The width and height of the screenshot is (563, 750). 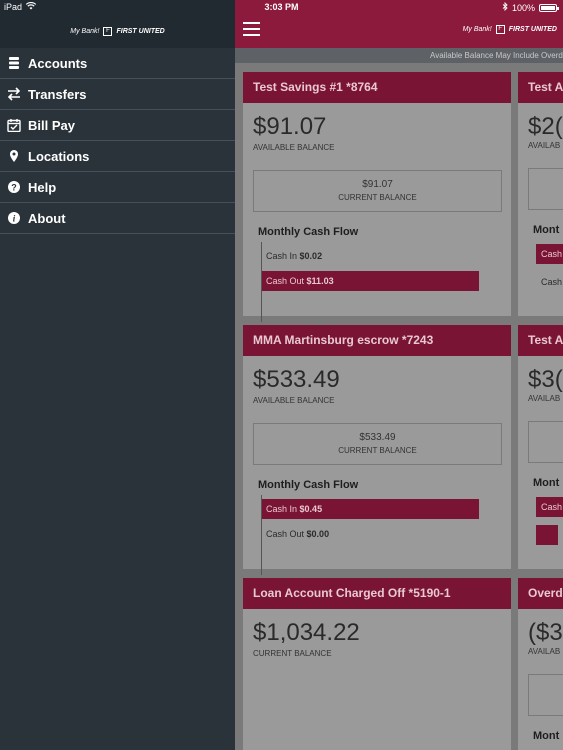 What do you see at coordinates (505, 7) in the screenshot?
I see `bluetooth-icon` at bounding box center [505, 7].